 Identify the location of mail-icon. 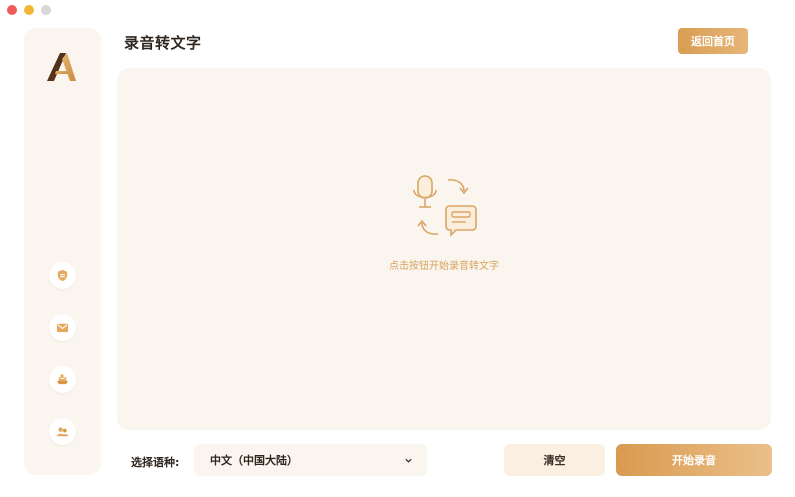
(62, 328).